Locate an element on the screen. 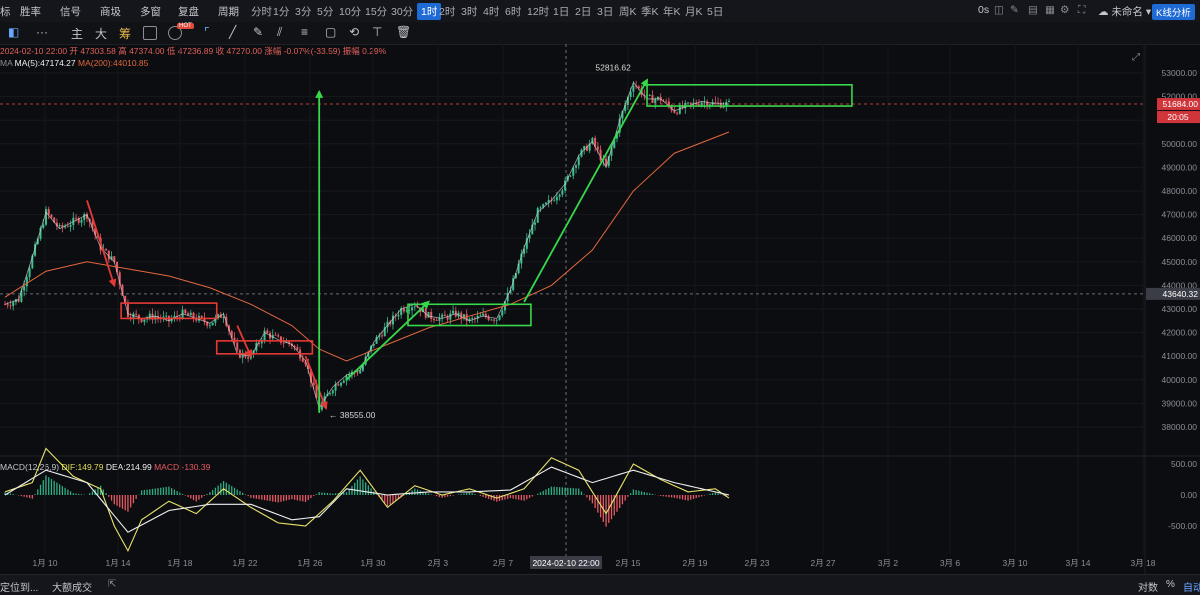  y-tick-label-5: 43000.00 is located at coordinates (1180, 309).